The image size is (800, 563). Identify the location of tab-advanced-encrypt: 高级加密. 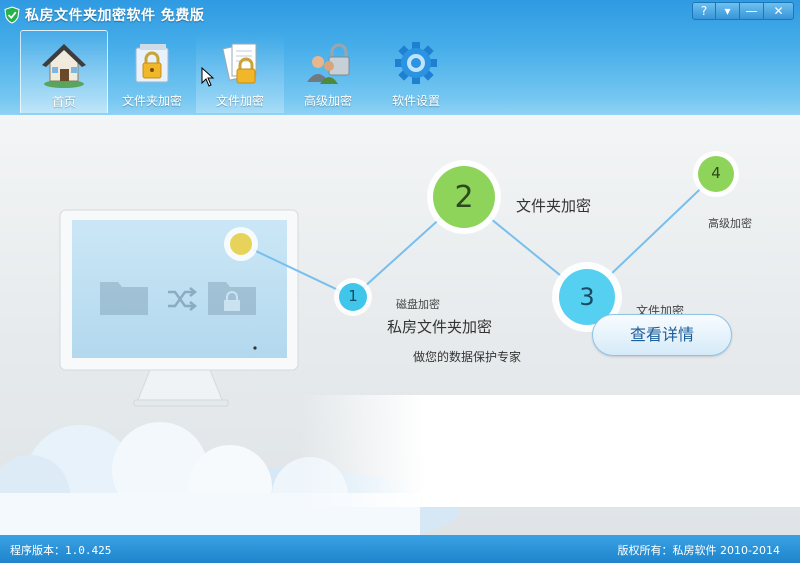
(328, 71).